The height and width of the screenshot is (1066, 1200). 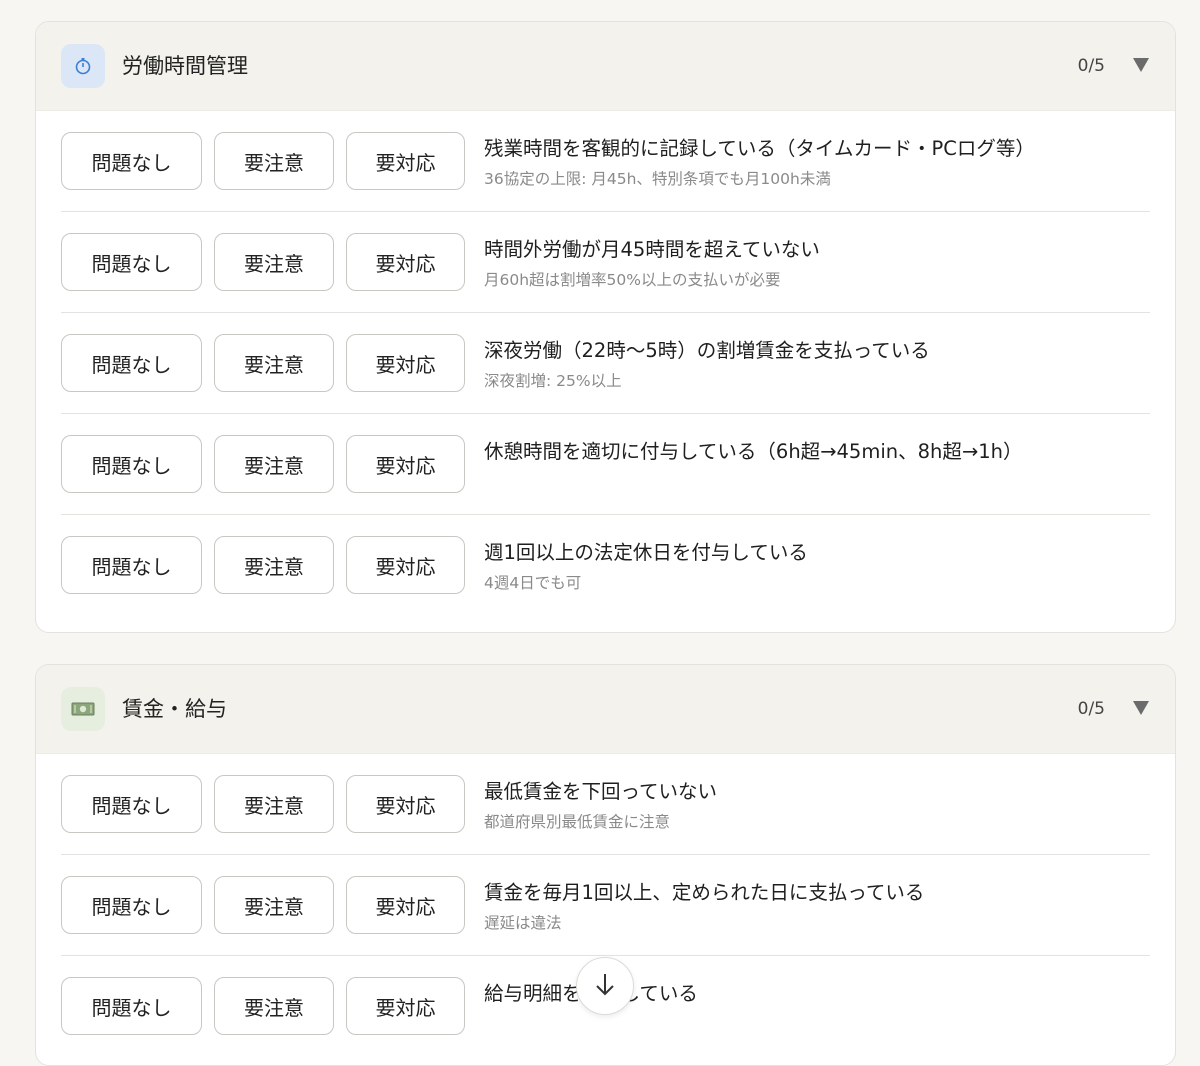 I want to click on item-note: 4週4日でも可, so click(x=533, y=583).